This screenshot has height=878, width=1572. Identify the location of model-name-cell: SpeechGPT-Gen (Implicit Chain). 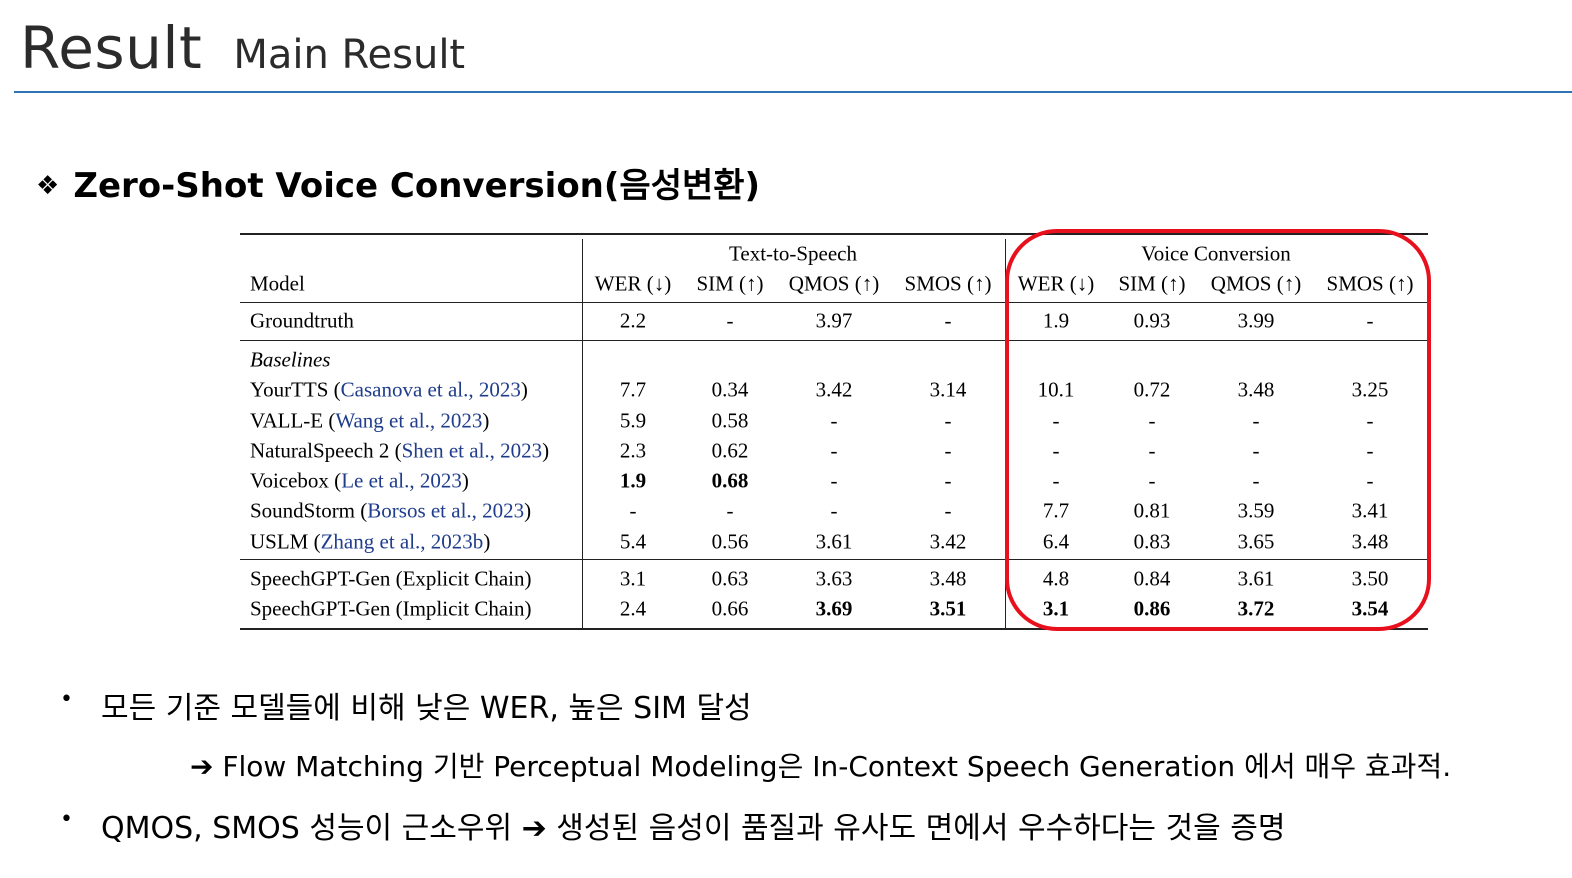
(391, 608).